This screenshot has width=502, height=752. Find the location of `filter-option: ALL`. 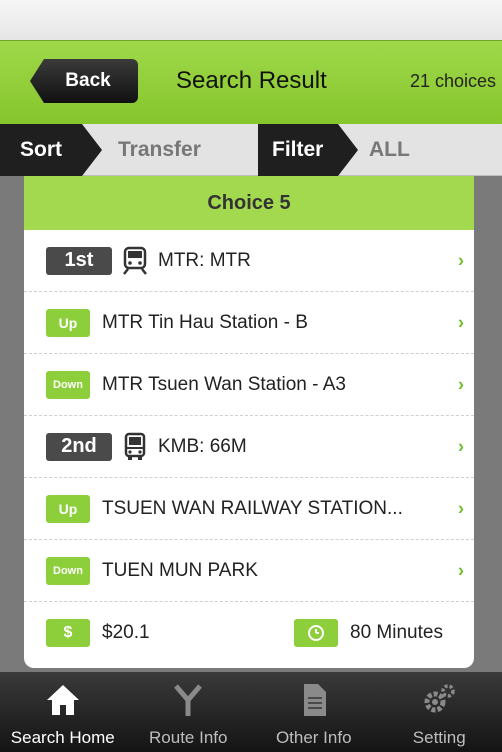

filter-option: ALL is located at coordinates (389, 150).